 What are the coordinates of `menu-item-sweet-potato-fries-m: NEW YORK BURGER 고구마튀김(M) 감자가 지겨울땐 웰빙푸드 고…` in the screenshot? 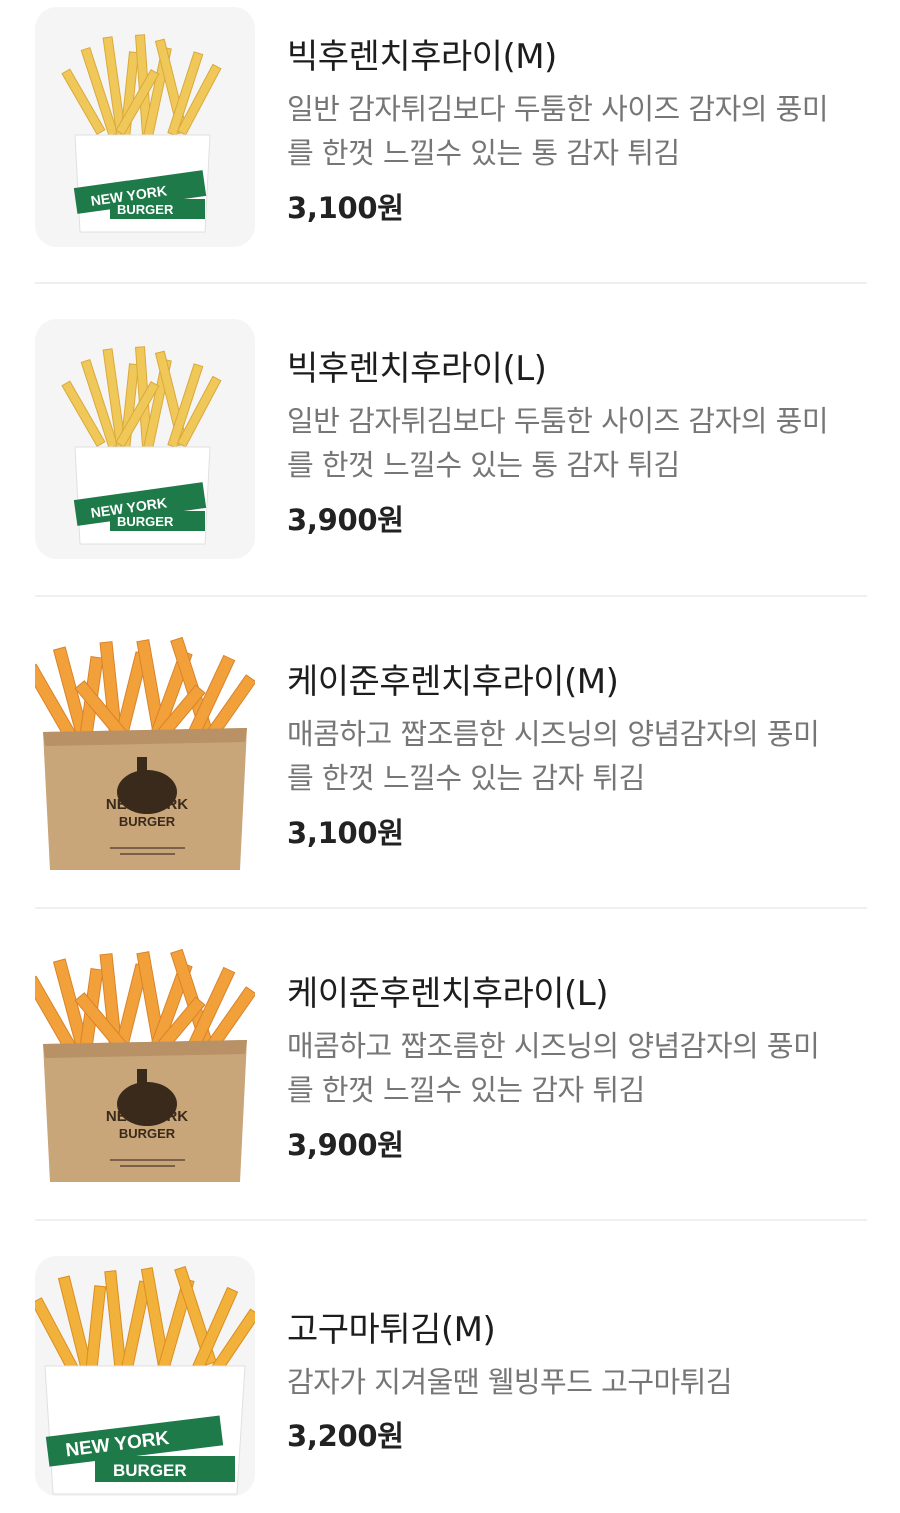 It's located at (451, 1376).